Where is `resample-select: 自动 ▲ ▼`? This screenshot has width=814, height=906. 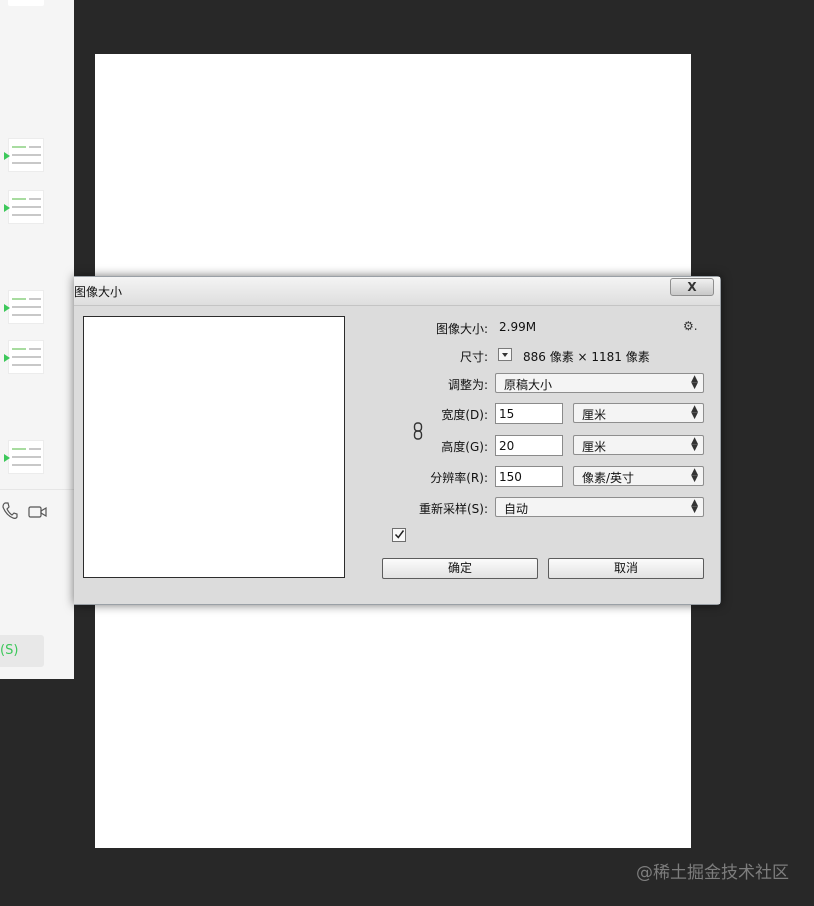 resample-select: 自动 ▲ ▼ is located at coordinates (599, 507).